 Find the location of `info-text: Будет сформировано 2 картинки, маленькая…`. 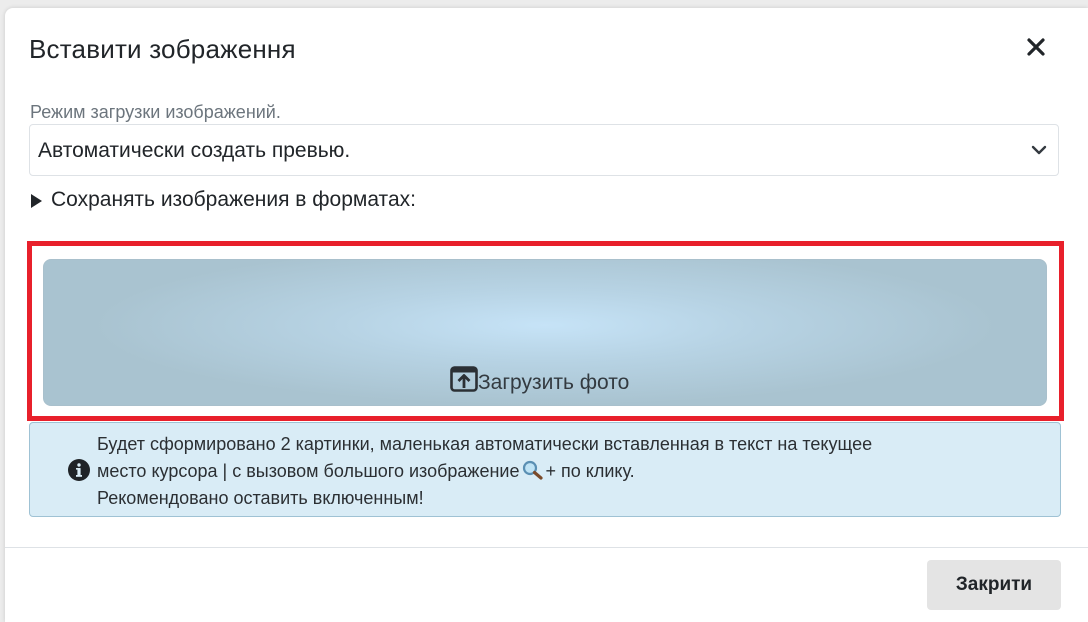

info-text: Будет сформировано 2 картинки, маленькая… is located at coordinates (484, 471).